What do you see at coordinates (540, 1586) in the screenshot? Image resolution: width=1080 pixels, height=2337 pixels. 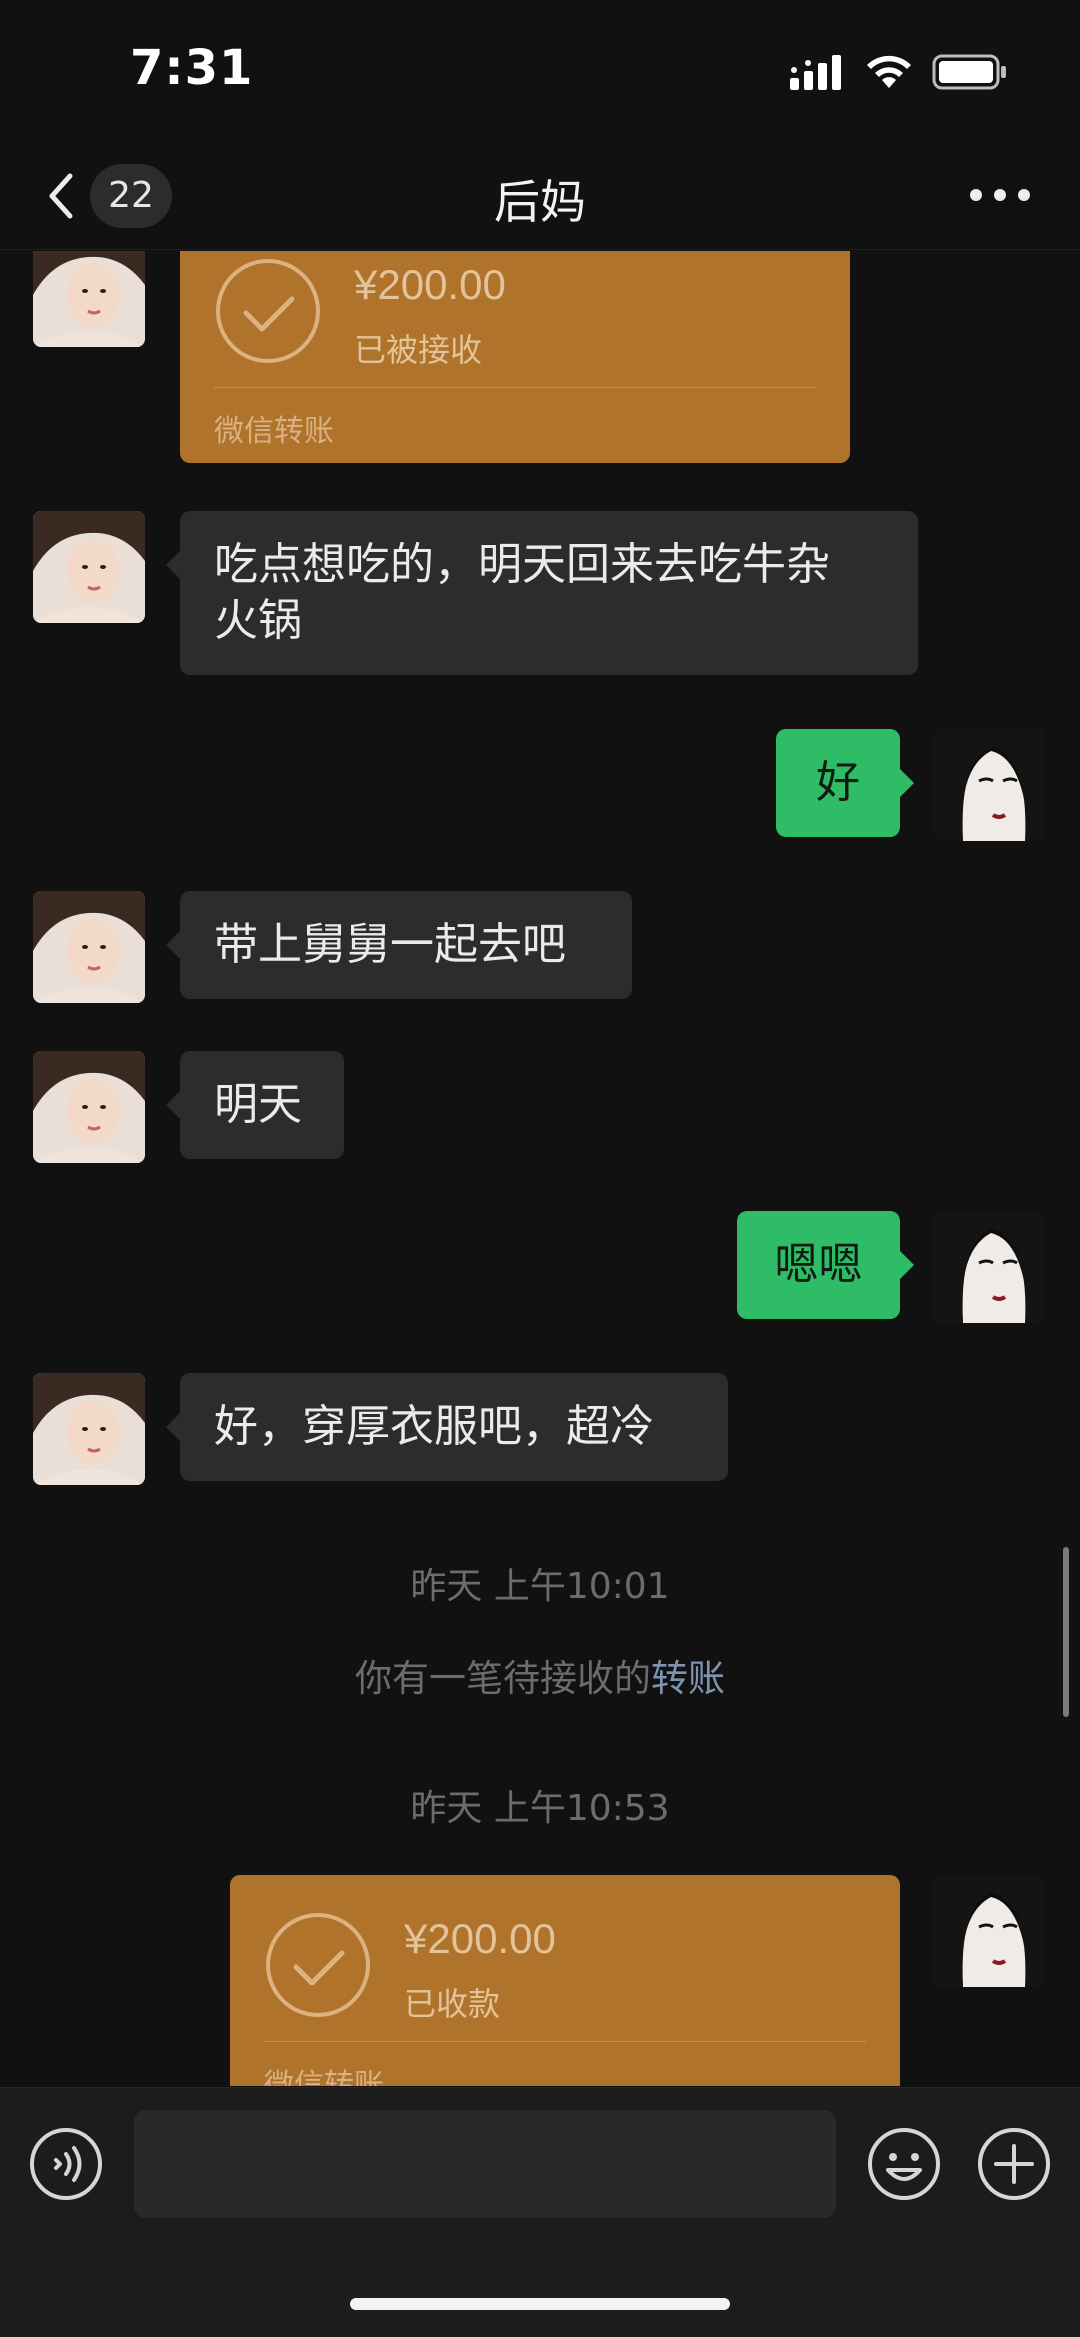 I see `timestamp: 昨天 上午10:01` at bounding box center [540, 1586].